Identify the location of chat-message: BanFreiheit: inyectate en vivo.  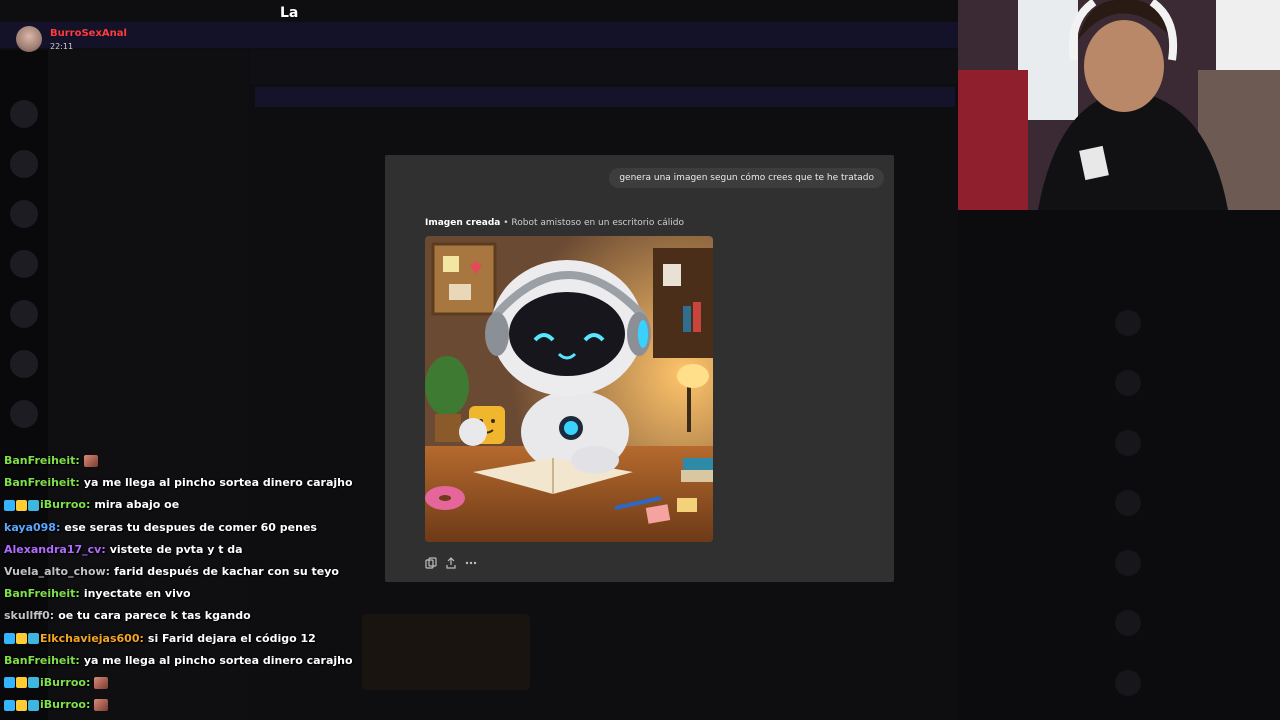
(284, 594).